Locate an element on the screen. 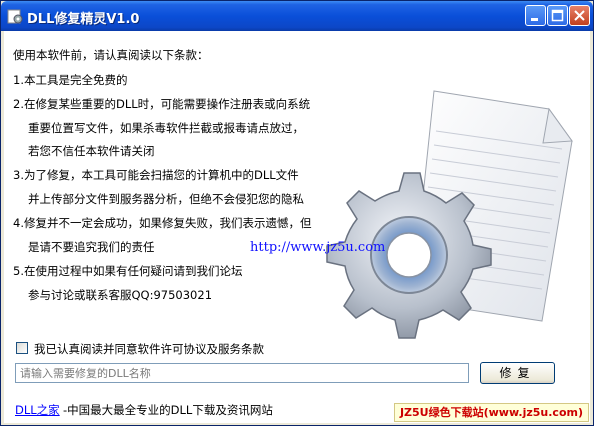 Image resolution: width=594 pixels, height=426 pixels. website-url: http://www.jz5u.com is located at coordinates (318, 247).